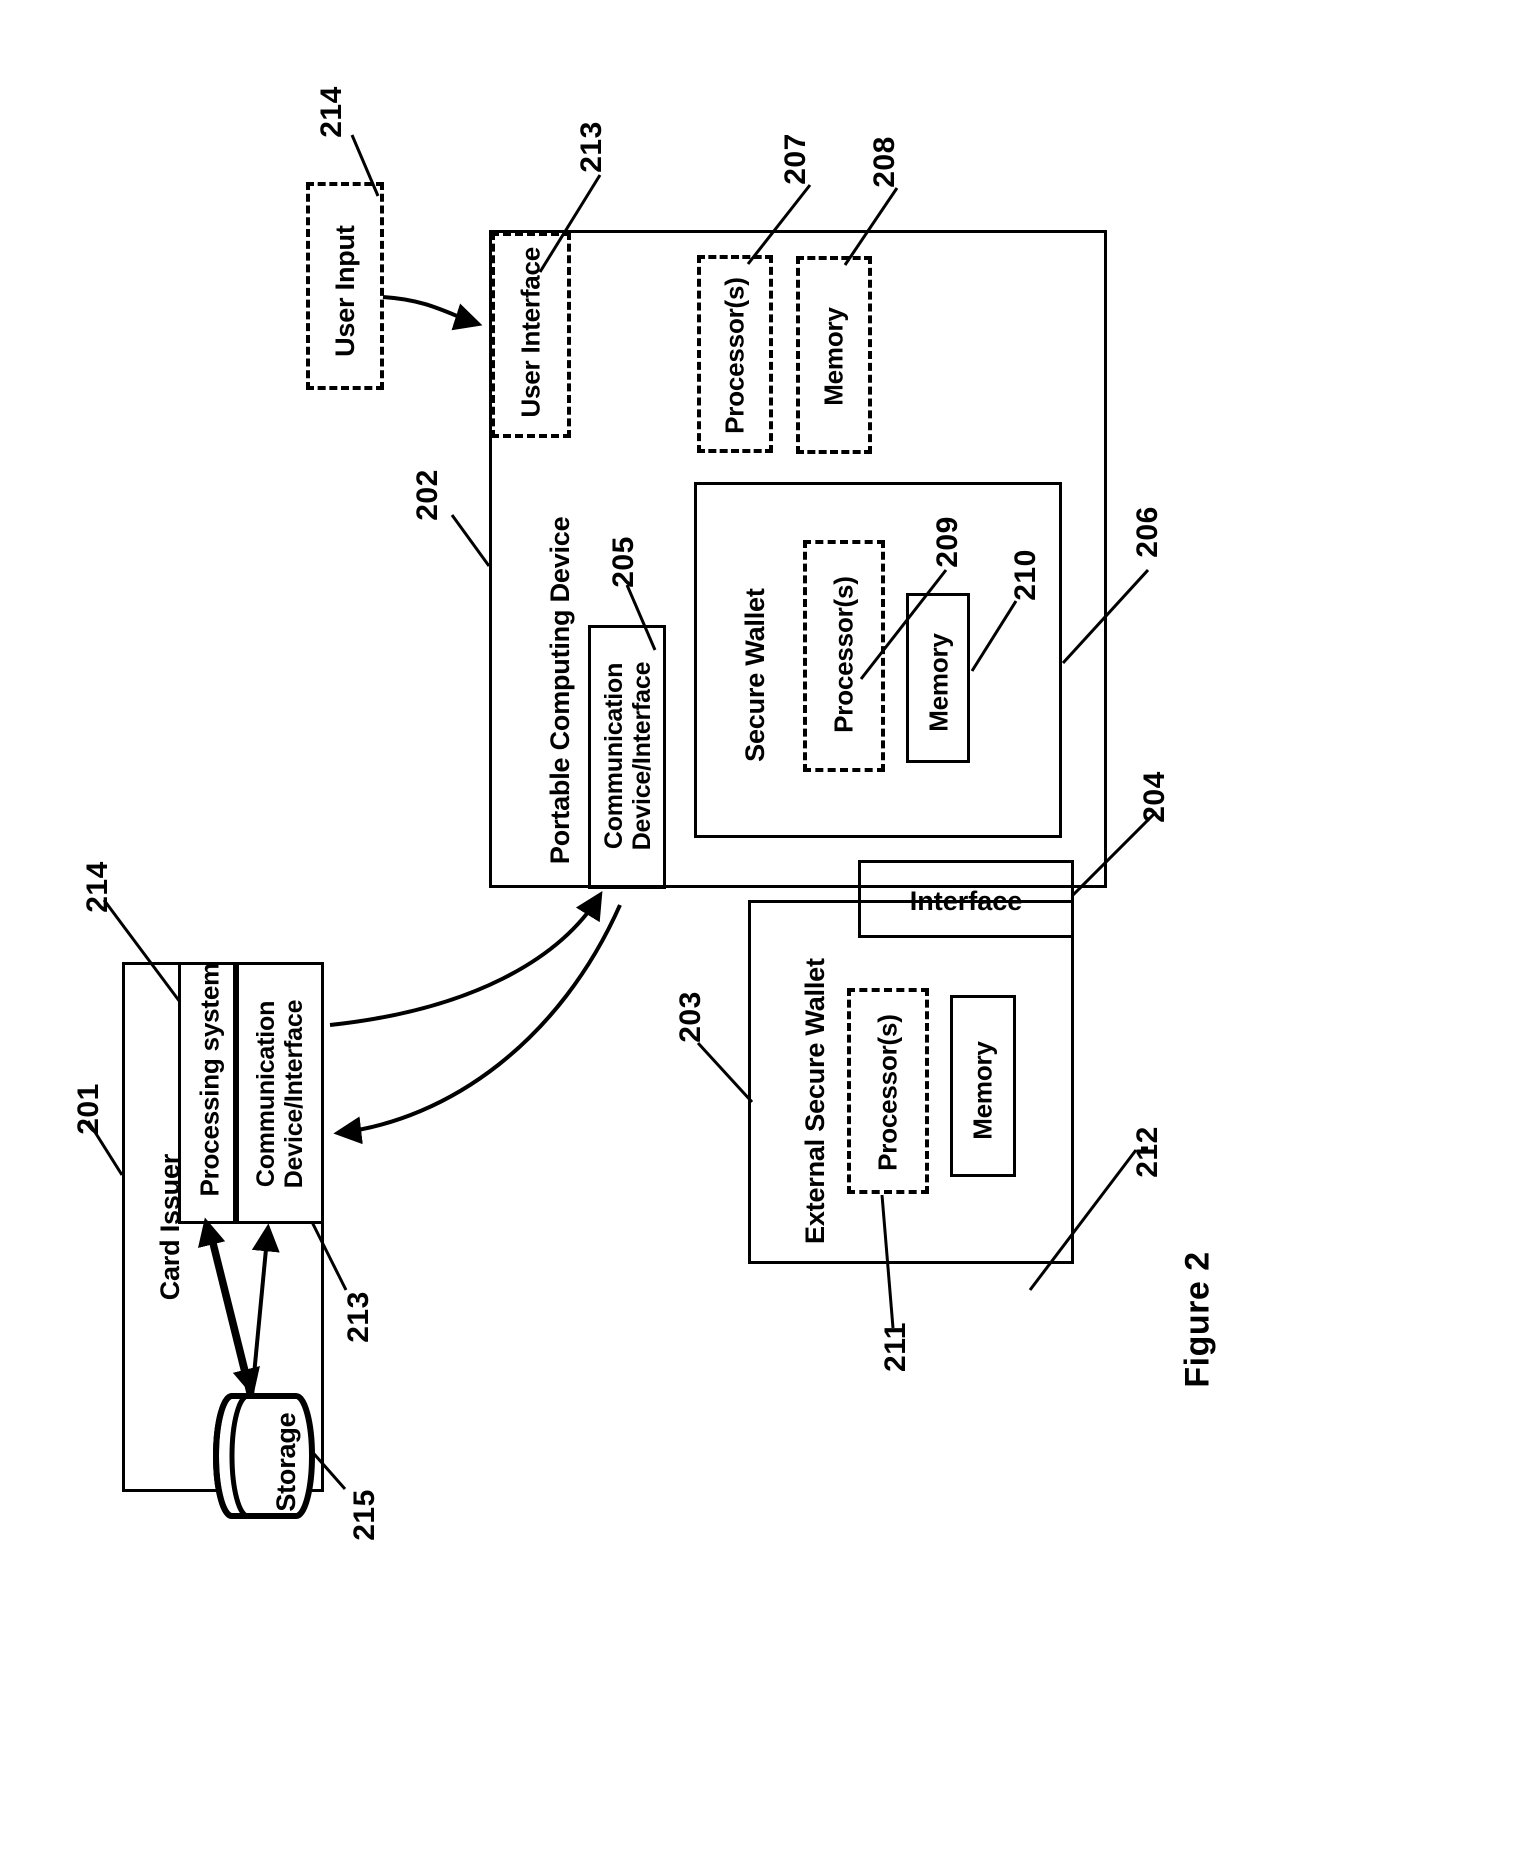 Image resolution: width=1517 pixels, height=1875 pixels. I want to click on ref-206: 206, so click(1147, 532).